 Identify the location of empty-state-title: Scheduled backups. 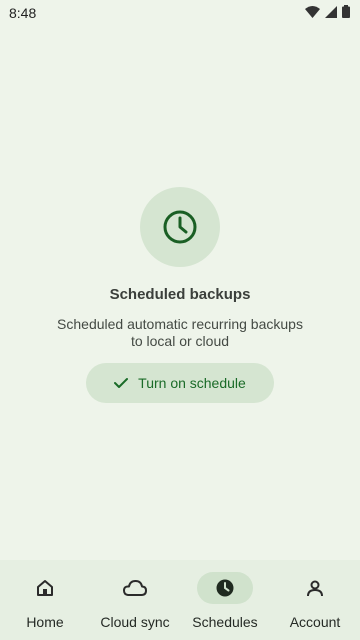
(180, 294).